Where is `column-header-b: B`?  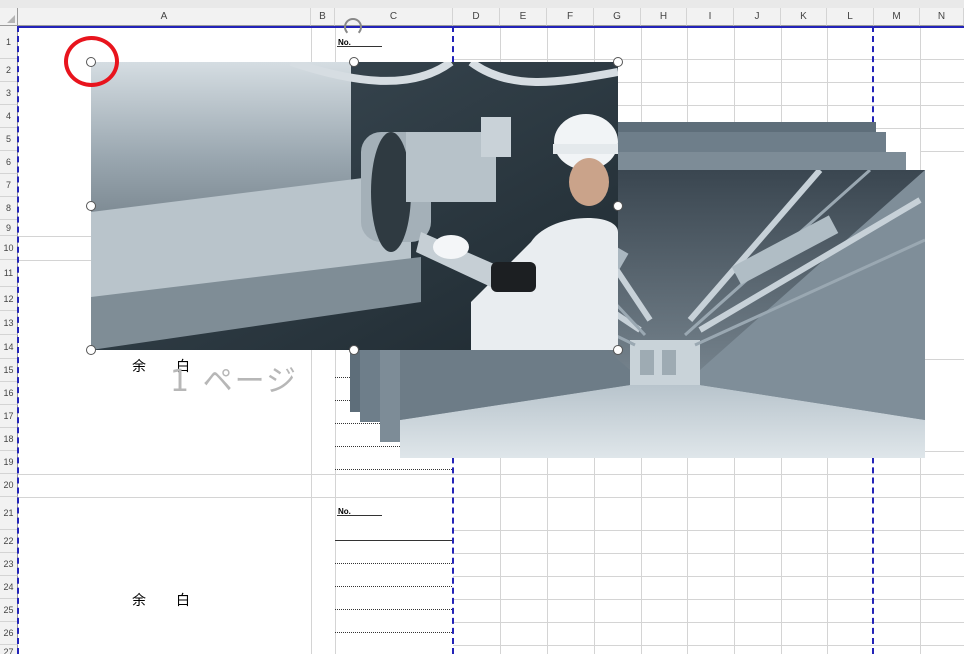
column-header-b: B is located at coordinates (323, 17).